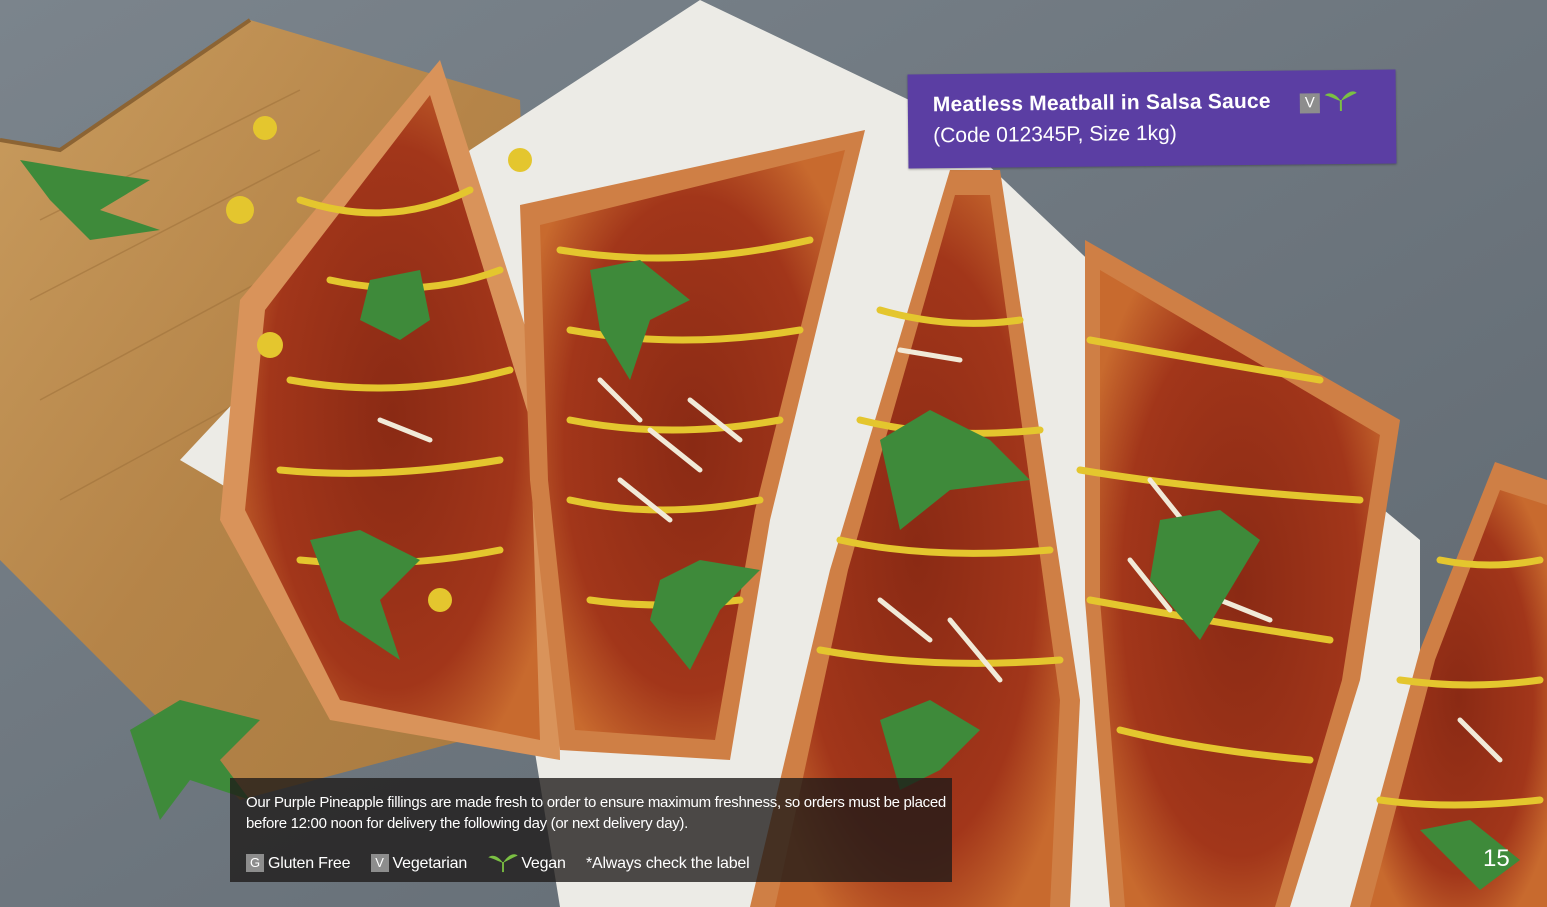  I want to click on product-name: Meatless Meatball in Salsa Sauce, so click(1101, 103).